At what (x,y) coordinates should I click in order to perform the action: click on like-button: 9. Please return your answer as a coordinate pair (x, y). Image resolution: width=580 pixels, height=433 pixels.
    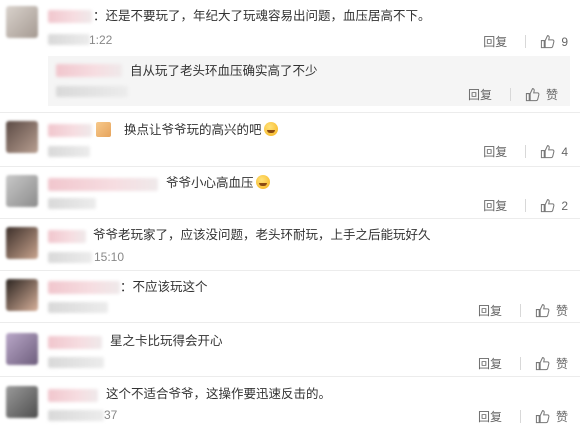
    Looking at the image, I should click on (554, 41).